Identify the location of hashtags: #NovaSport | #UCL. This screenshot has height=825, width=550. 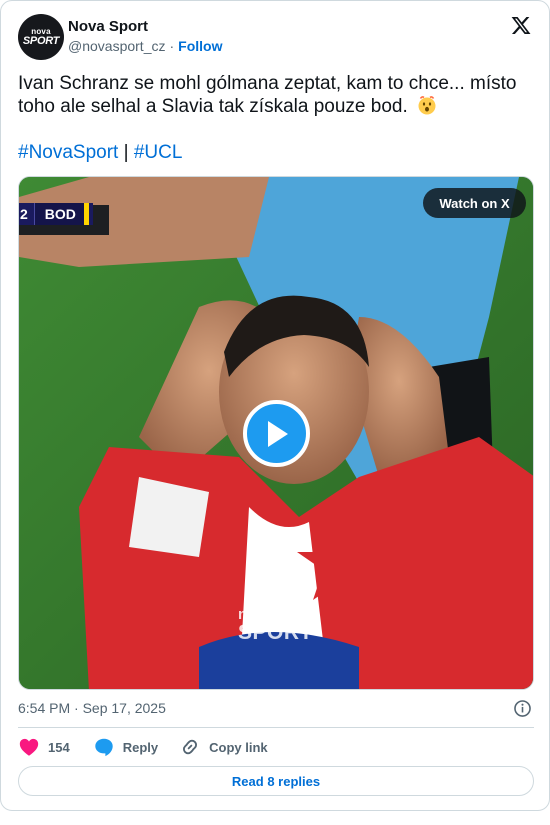
(100, 152).